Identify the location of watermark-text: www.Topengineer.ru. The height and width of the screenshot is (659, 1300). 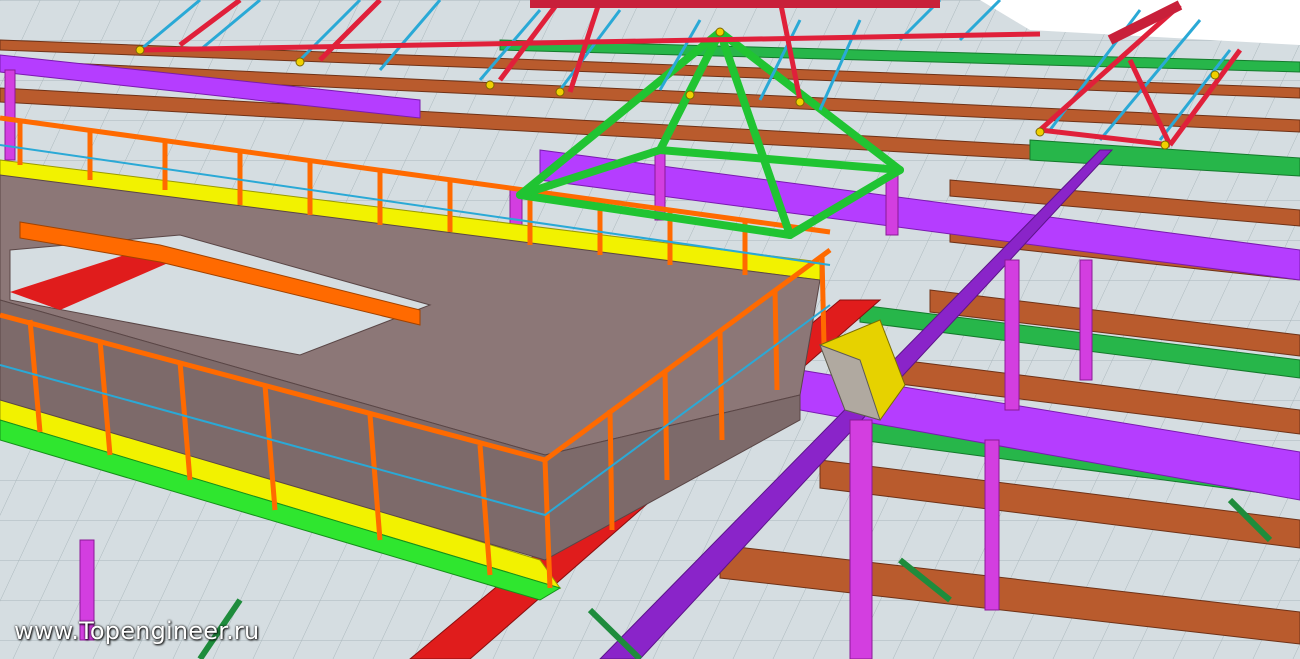
(137, 631).